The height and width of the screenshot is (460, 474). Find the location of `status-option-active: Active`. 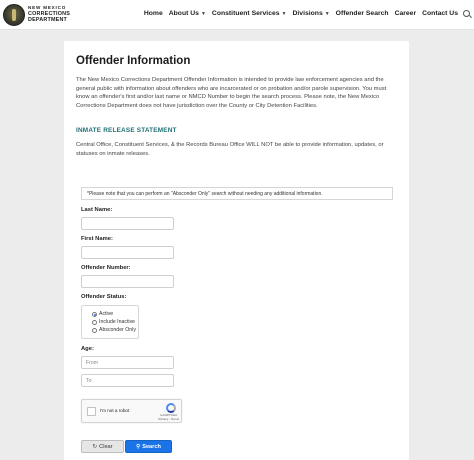

status-option-active: Active is located at coordinates (102, 314).